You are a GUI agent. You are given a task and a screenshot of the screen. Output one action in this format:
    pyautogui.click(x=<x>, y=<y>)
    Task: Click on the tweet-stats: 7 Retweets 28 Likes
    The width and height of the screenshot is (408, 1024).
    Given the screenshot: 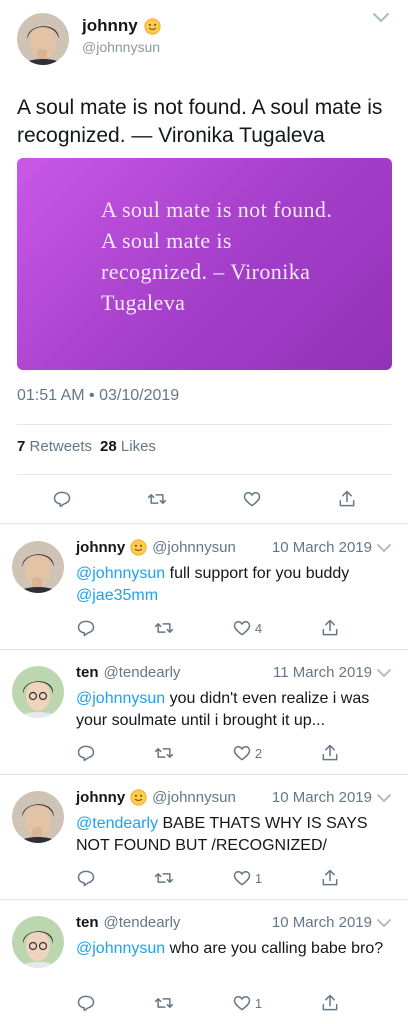 What is the action you would take?
    pyautogui.click(x=86, y=446)
    